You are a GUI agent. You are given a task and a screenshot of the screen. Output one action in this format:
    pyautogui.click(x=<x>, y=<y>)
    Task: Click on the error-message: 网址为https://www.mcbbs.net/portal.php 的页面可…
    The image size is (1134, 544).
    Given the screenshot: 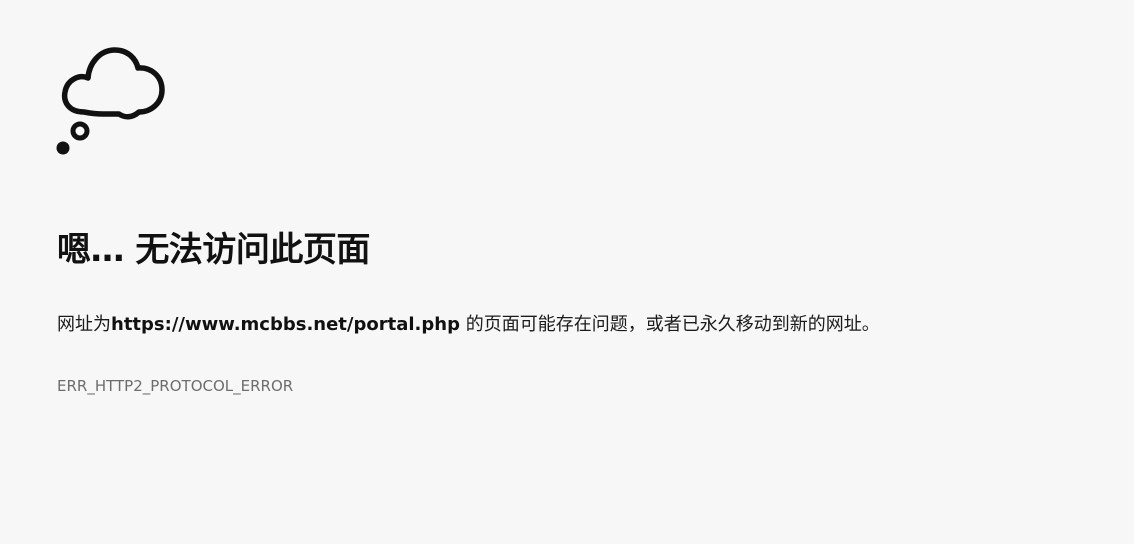 What is the action you would take?
    pyautogui.click(x=468, y=325)
    